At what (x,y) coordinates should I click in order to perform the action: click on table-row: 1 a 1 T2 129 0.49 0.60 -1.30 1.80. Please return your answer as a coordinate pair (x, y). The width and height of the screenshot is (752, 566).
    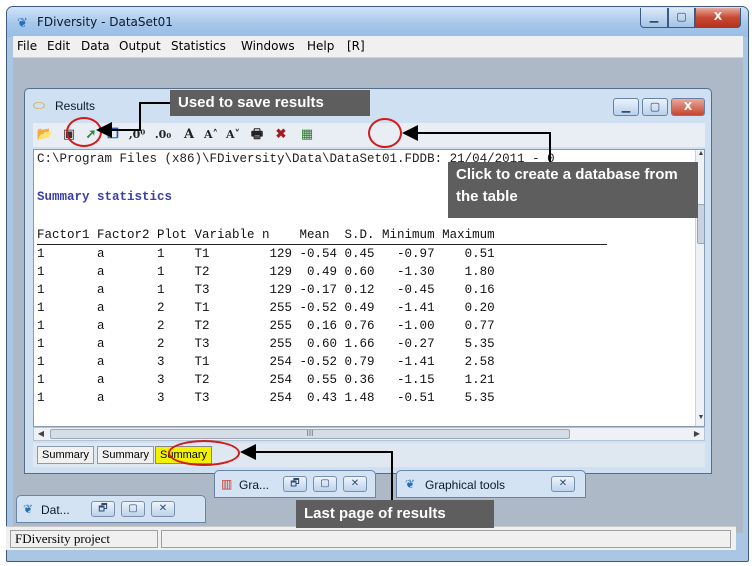
    Looking at the image, I should click on (266, 272).